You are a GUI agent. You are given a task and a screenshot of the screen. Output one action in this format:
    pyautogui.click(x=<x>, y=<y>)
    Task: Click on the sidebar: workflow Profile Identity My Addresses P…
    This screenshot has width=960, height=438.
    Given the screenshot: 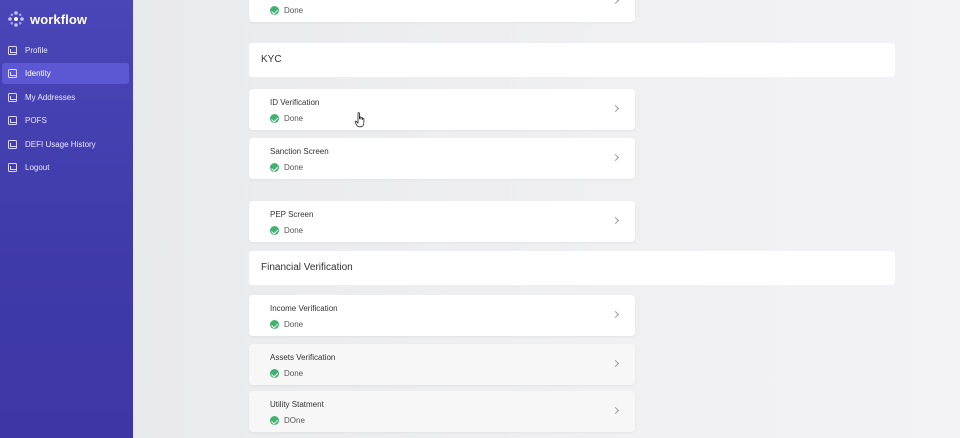 What is the action you would take?
    pyautogui.click(x=66, y=219)
    